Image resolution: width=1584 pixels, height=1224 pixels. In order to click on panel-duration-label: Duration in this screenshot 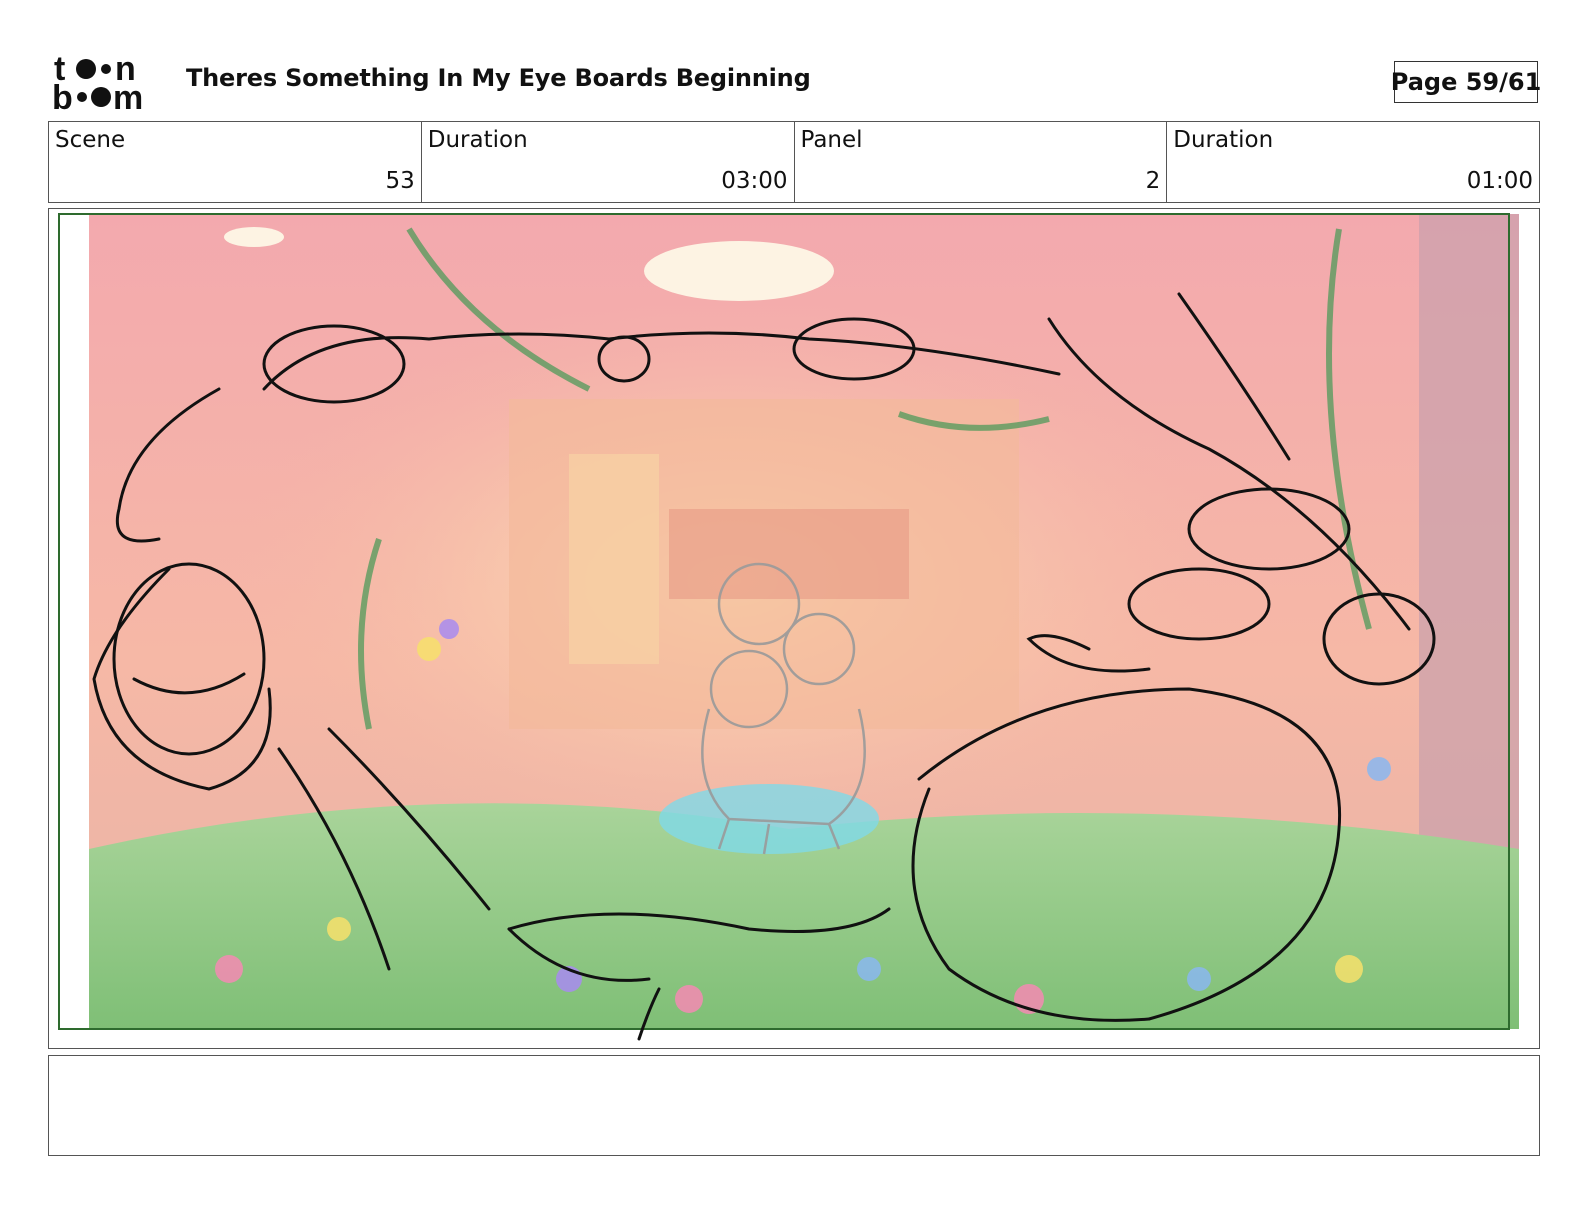, I will do `click(1223, 140)`.